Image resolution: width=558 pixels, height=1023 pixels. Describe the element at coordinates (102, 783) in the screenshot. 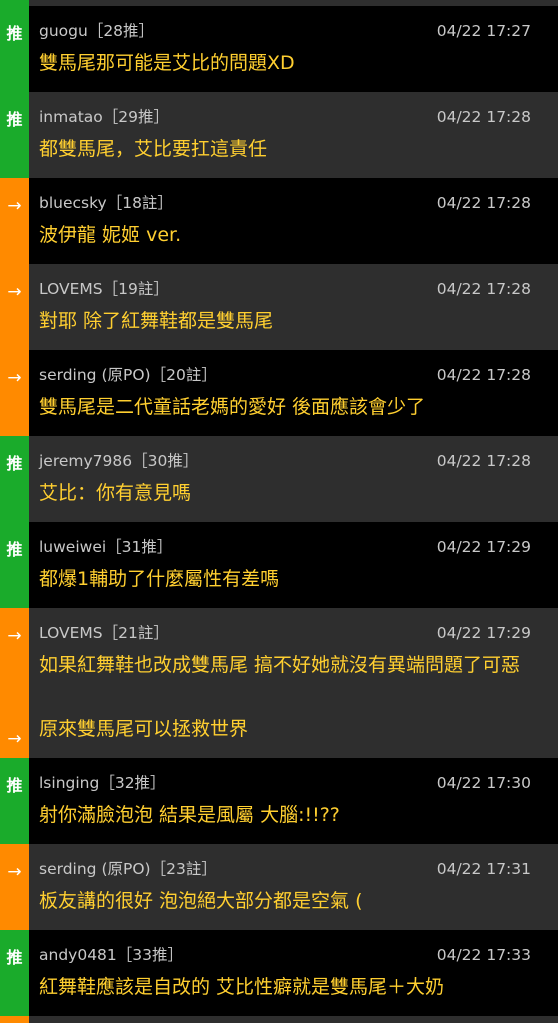

I see `comment-author: lsinging［32推］` at that location.